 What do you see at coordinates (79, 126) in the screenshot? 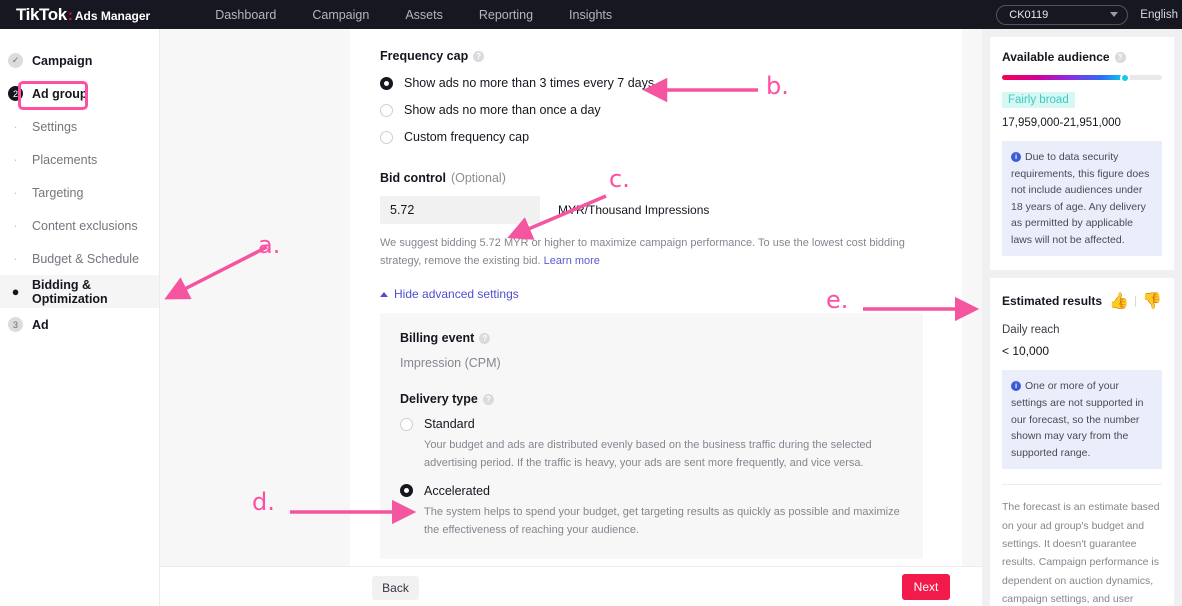
I see `sidebar-item-settings: · Settings` at bounding box center [79, 126].